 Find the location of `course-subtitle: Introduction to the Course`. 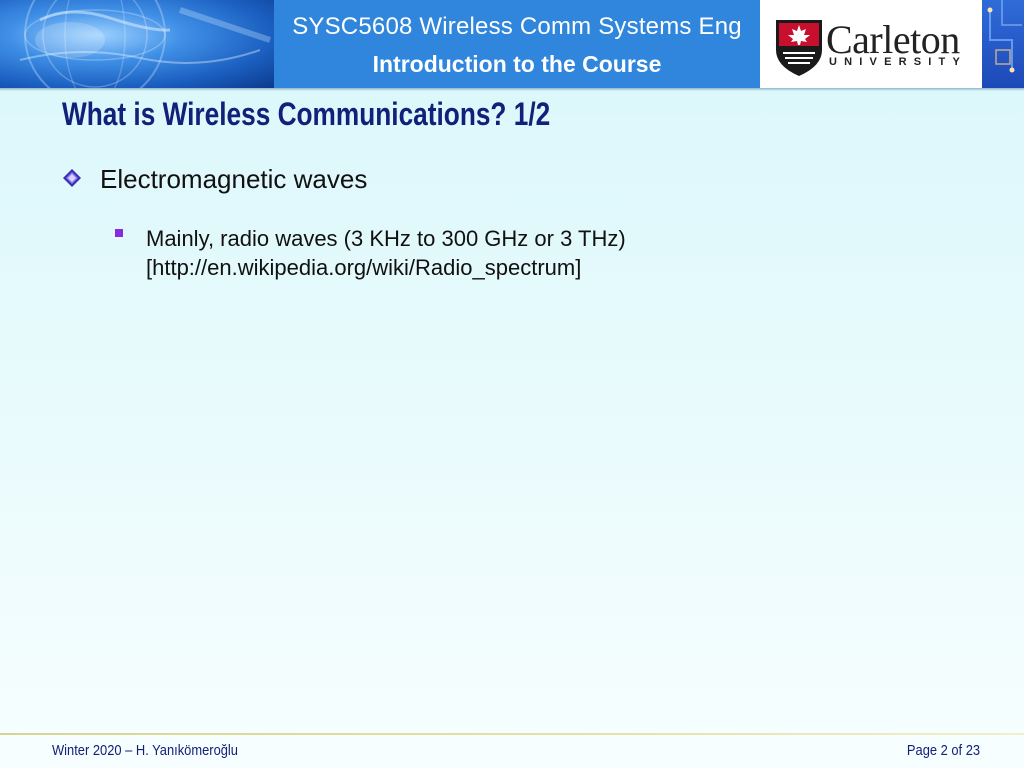

course-subtitle: Introduction to the Course is located at coordinates (517, 64).